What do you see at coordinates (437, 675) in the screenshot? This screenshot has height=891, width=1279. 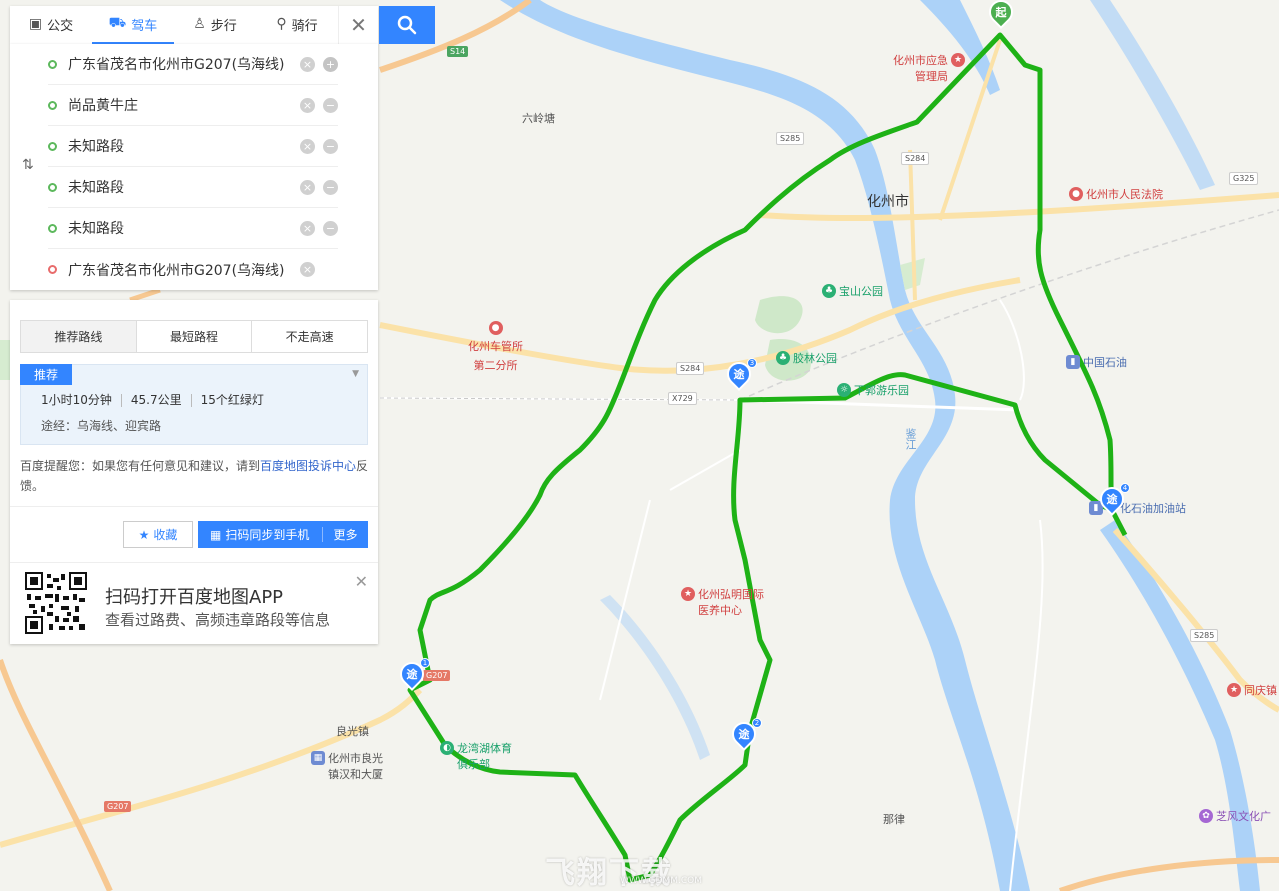 I see `road-sign-g207: G207` at bounding box center [437, 675].